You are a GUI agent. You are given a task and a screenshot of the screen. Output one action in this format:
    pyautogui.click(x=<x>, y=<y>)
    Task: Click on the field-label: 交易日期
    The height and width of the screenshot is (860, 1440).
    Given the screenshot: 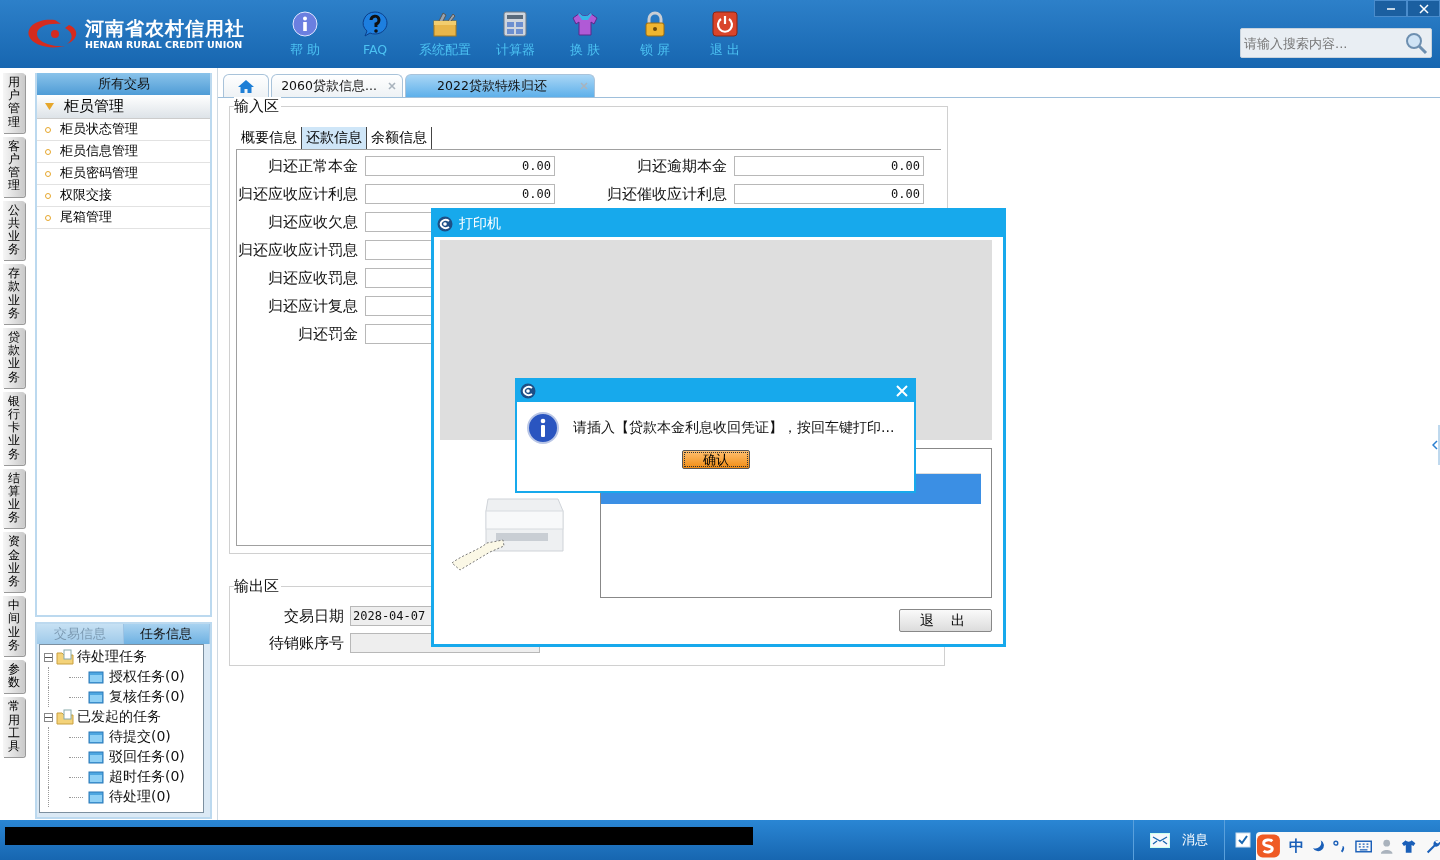 What is the action you would take?
    pyautogui.click(x=313, y=616)
    